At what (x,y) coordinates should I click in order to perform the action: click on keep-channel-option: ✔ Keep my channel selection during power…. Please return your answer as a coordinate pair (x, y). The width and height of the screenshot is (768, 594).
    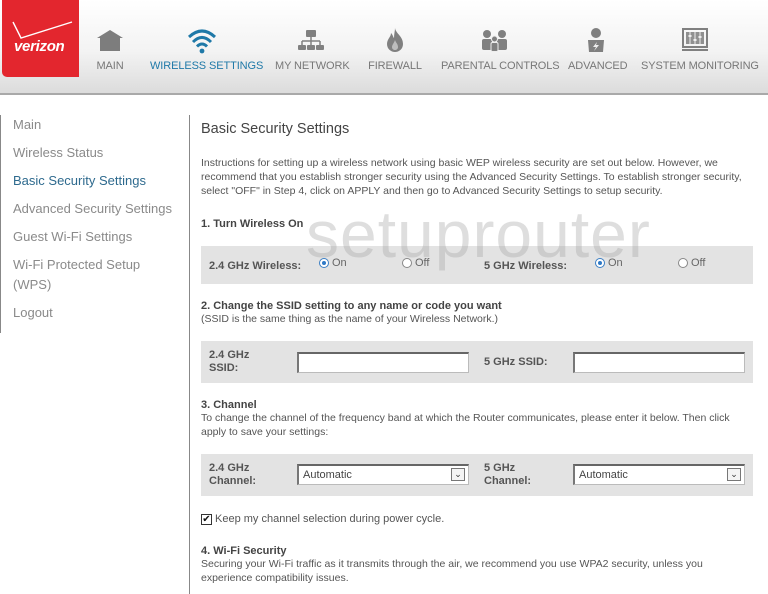
    Looking at the image, I should click on (322, 519).